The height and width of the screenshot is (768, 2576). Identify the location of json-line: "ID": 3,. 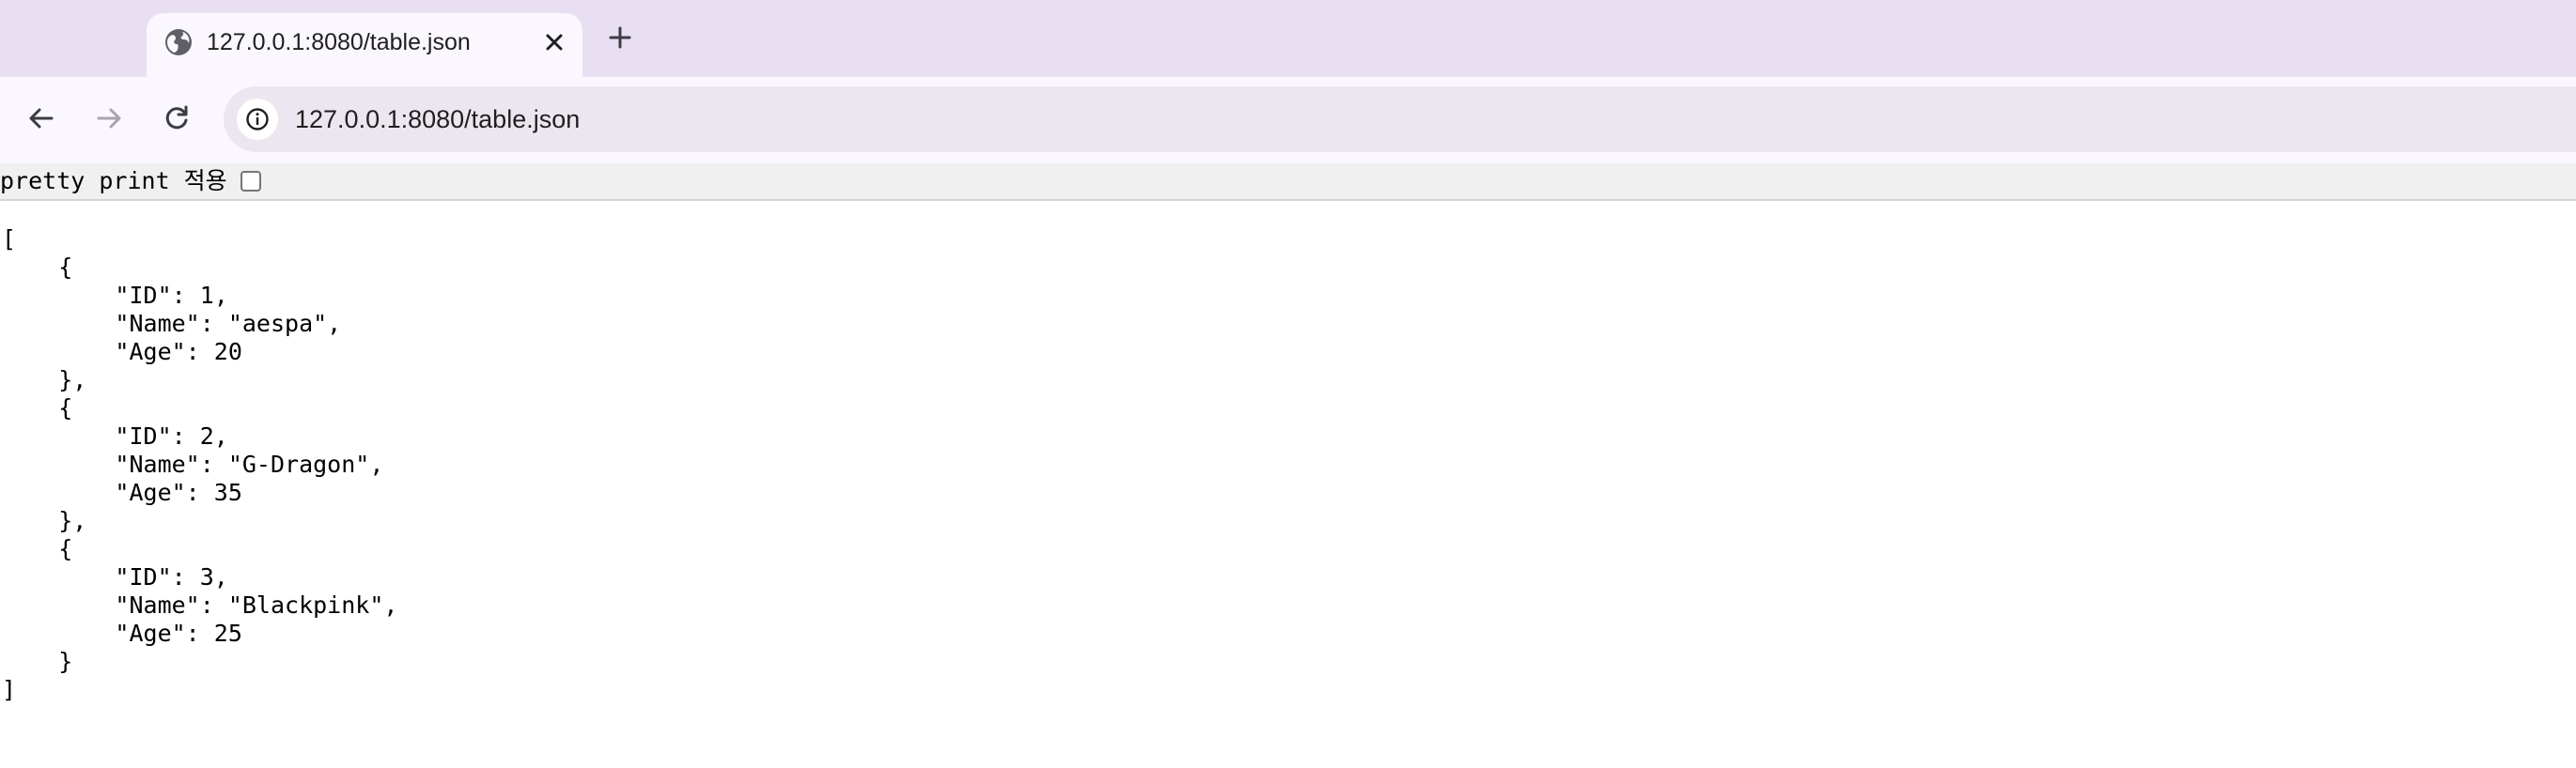
(115, 577).